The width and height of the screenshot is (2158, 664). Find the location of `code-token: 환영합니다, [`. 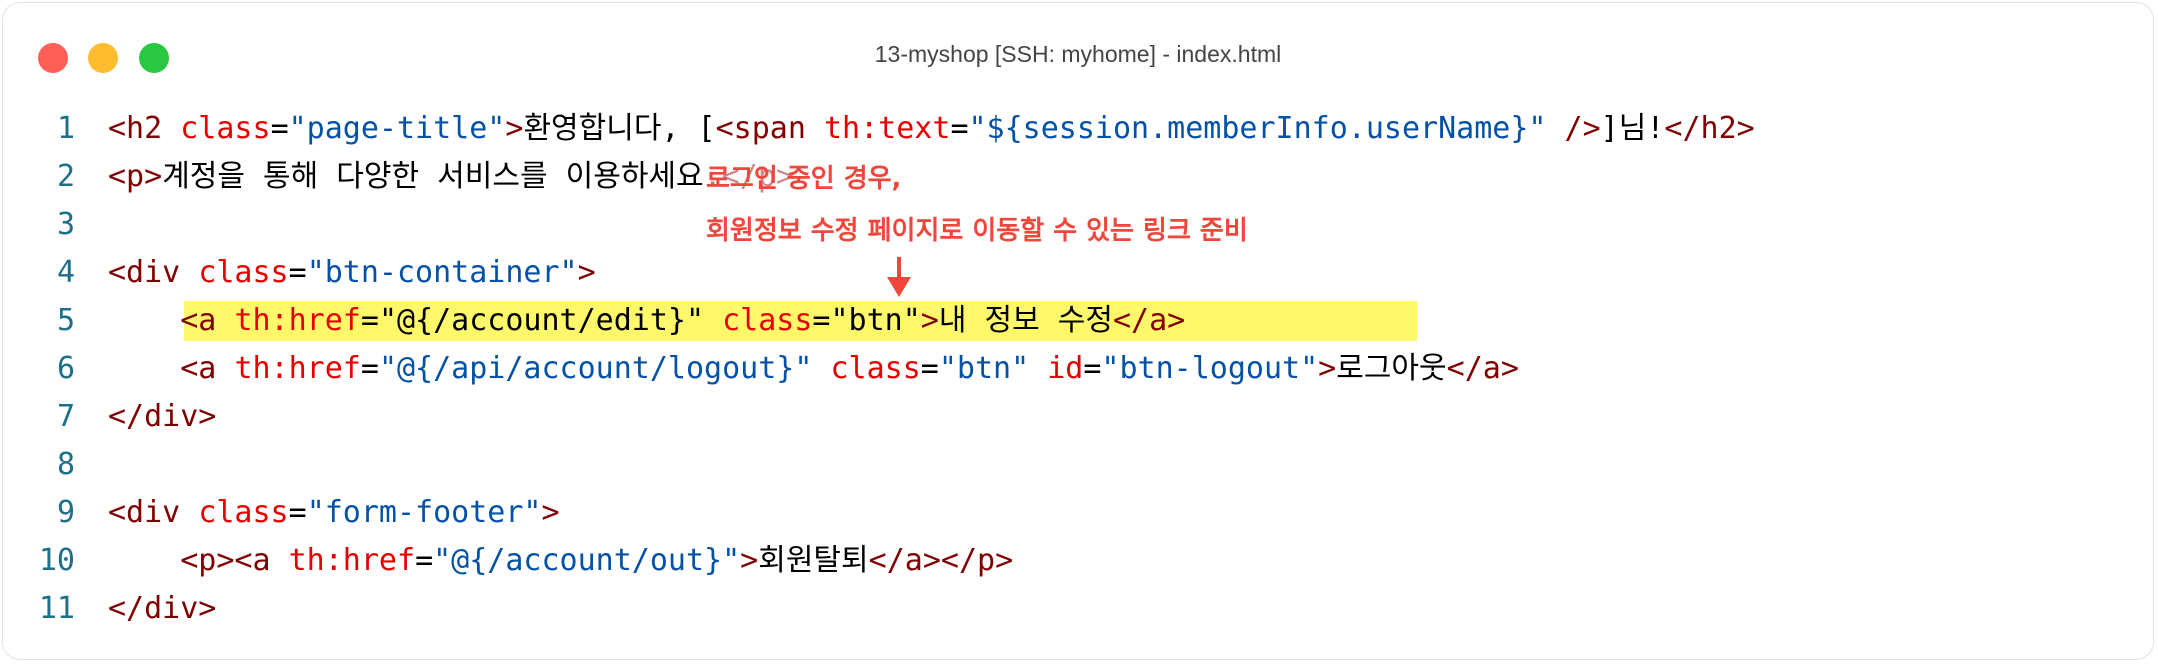

code-token: 환영합니다, [ is located at coordinates (619, 128).